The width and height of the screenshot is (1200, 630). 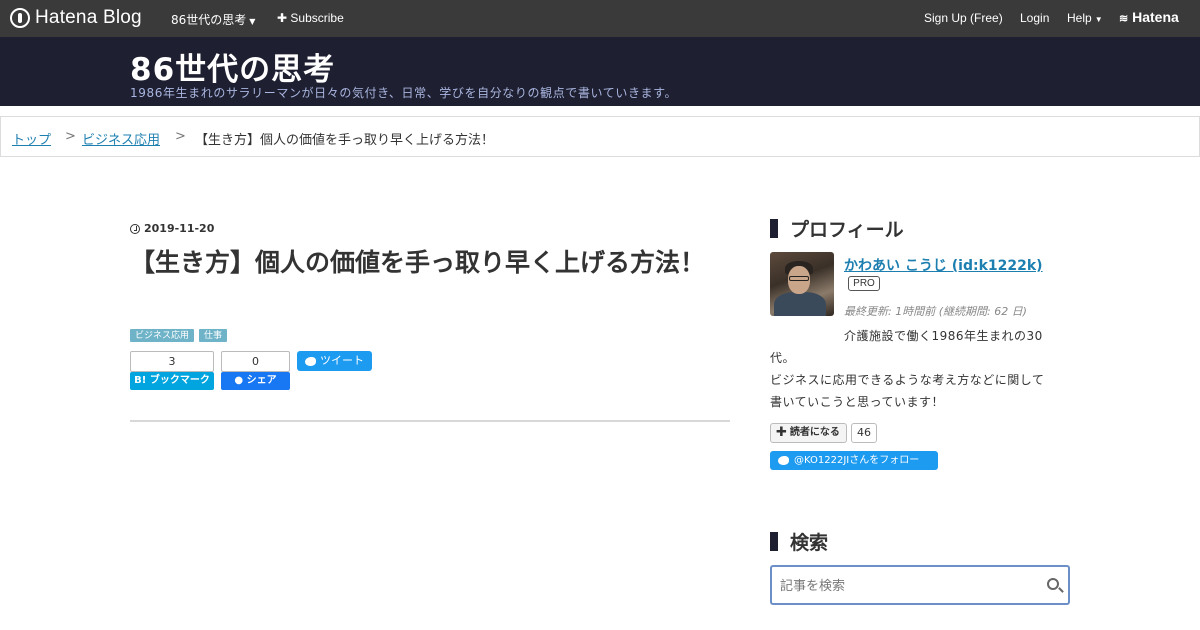 I want to click on entry-date-text: 2019-11-20, so click(x=179, y=228).